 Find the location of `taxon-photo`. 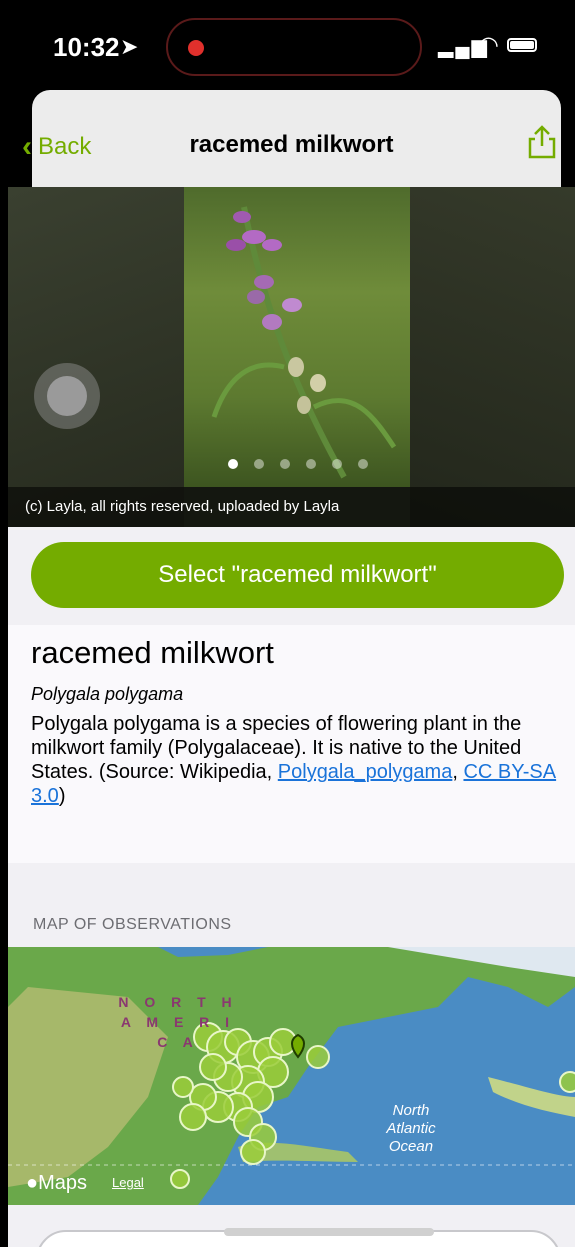

taxon-photo is located at coordinates (297, 337).